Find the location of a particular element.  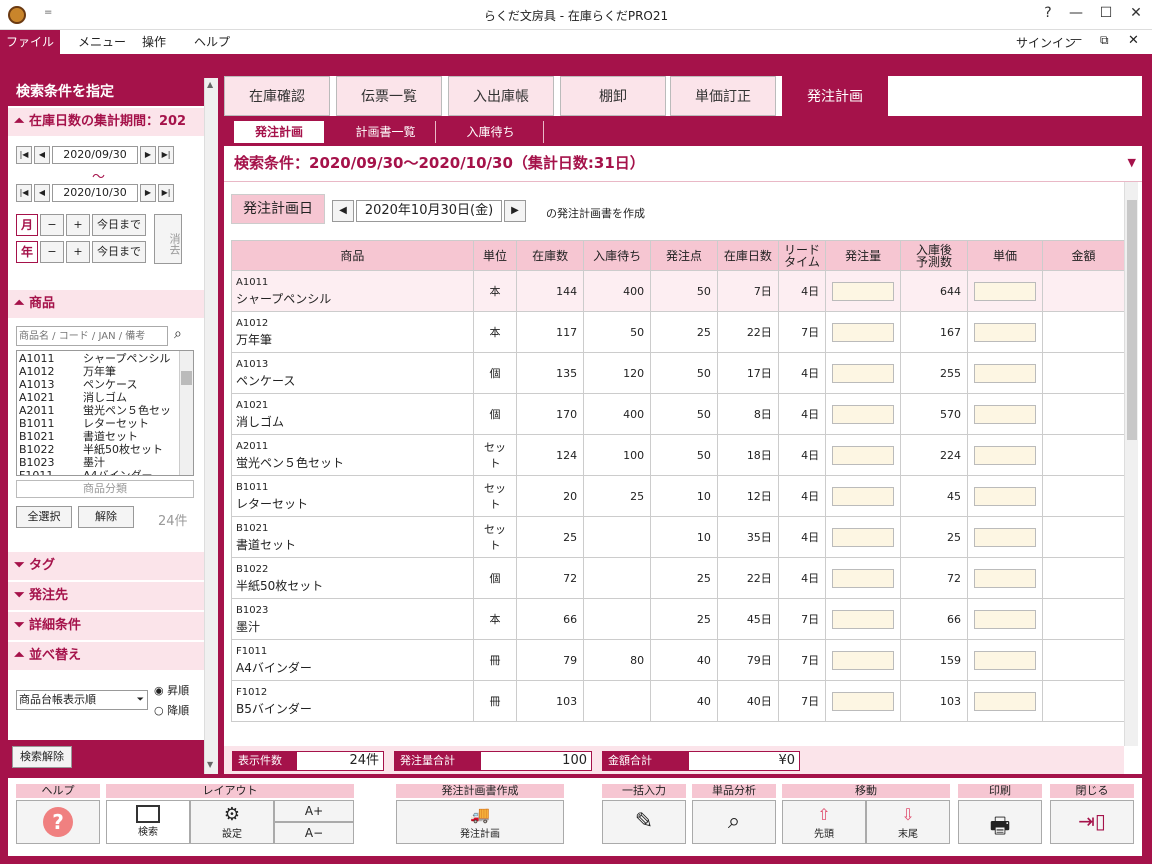

column-header: 入庫待ち is located at coordinates (617, 255).